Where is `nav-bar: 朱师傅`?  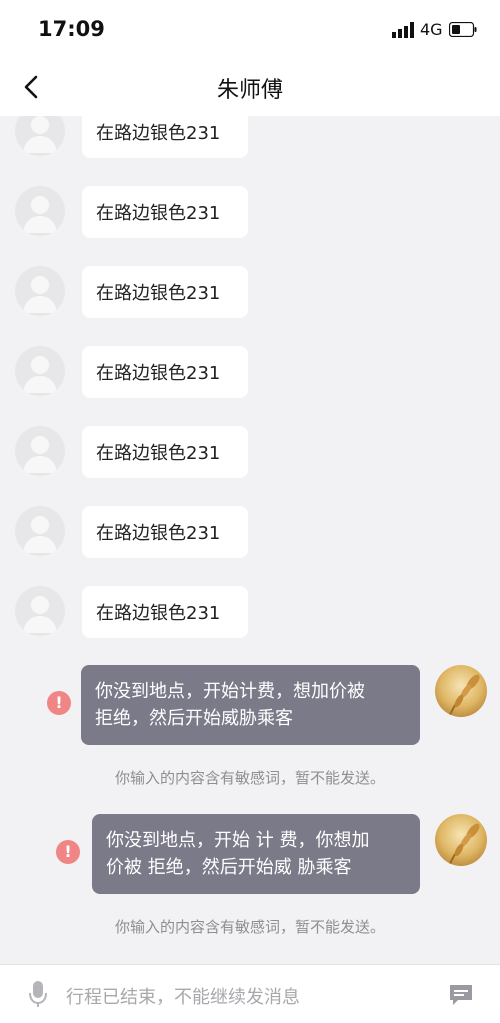 nav-bar: 朱师傅 is located at coordinates (250, 88).